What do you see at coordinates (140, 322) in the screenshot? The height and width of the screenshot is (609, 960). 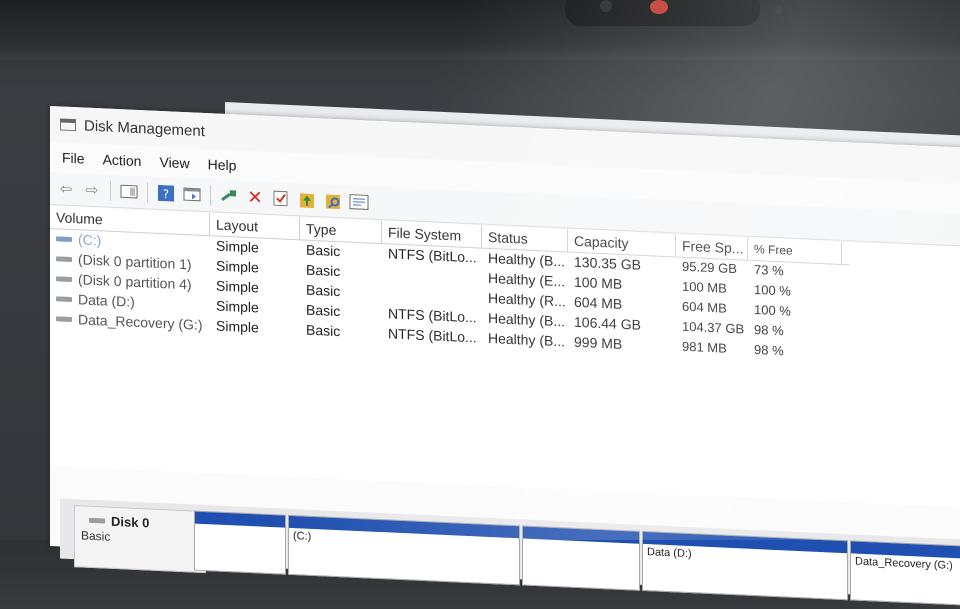 I see `volume-label: Data_Recovery (G:)` at bounding box center [140, 322].